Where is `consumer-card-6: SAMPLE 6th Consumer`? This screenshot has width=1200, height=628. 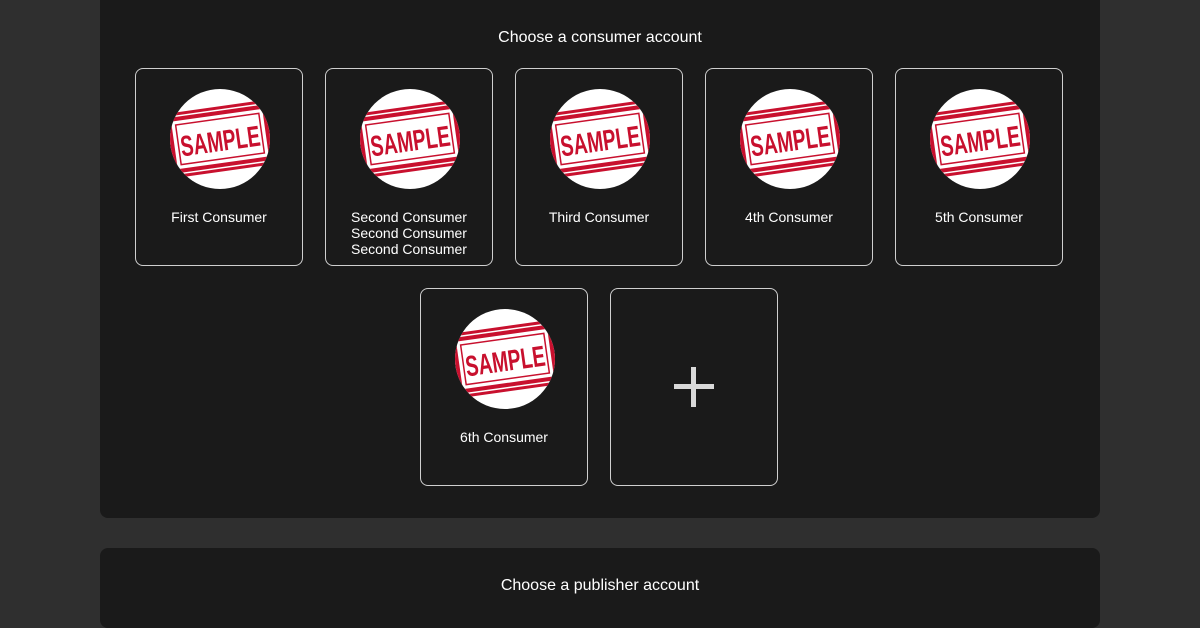
consumer-card-6: SAMPLE 6th Consumer is located at coordinates (504, 387).